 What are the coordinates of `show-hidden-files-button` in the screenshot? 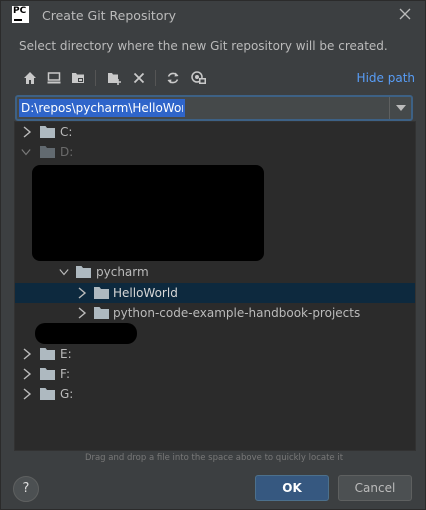 It's located at (199, 78).